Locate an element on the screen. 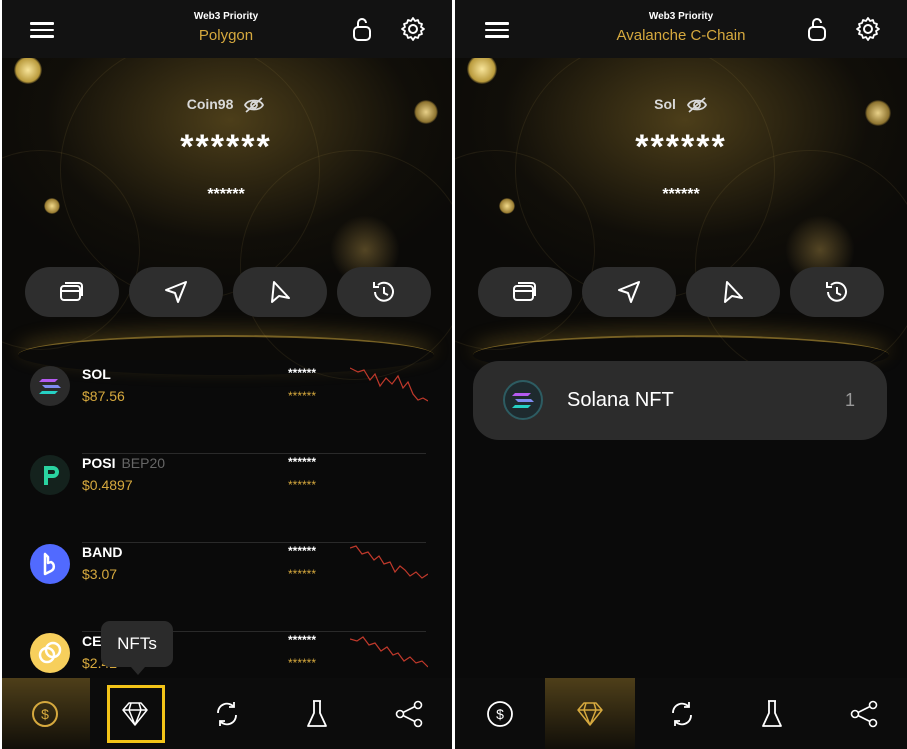 This screenshot has width=907, height=749. top-bar: Web3 Priority Polygon is located at coordinates (226, 29).